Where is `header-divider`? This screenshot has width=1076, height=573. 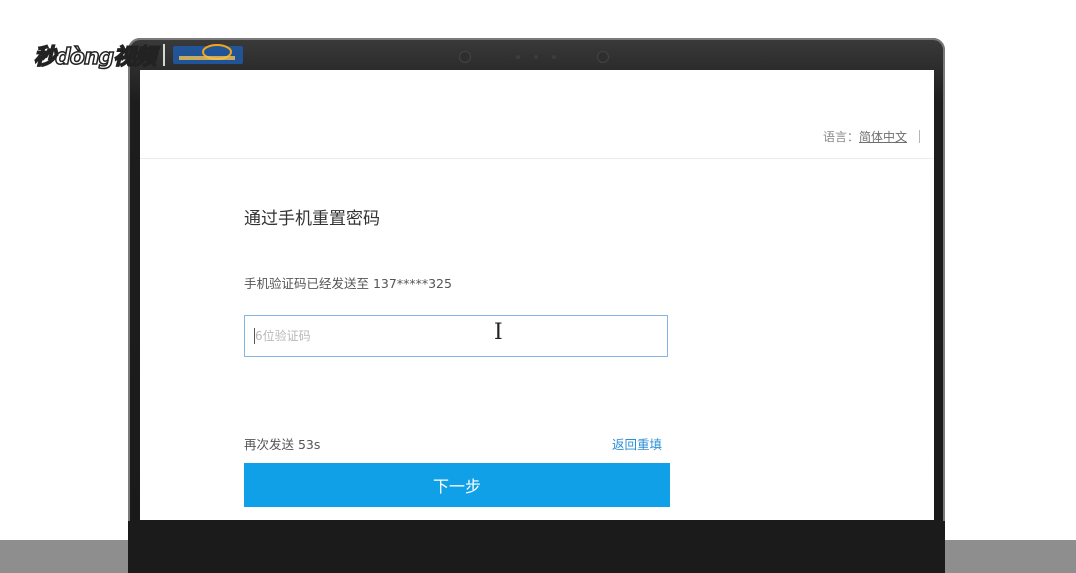 header-divider is located at coordinates (919, 136).